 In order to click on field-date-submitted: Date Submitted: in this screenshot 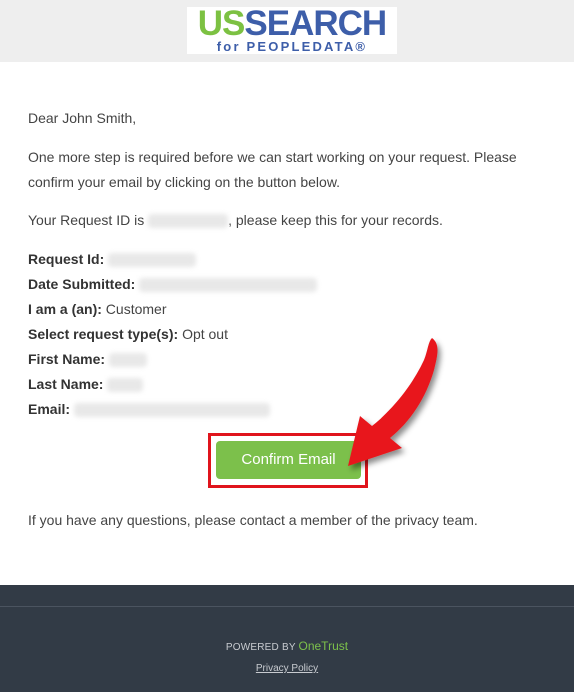, I will do `click(173, 284)`.